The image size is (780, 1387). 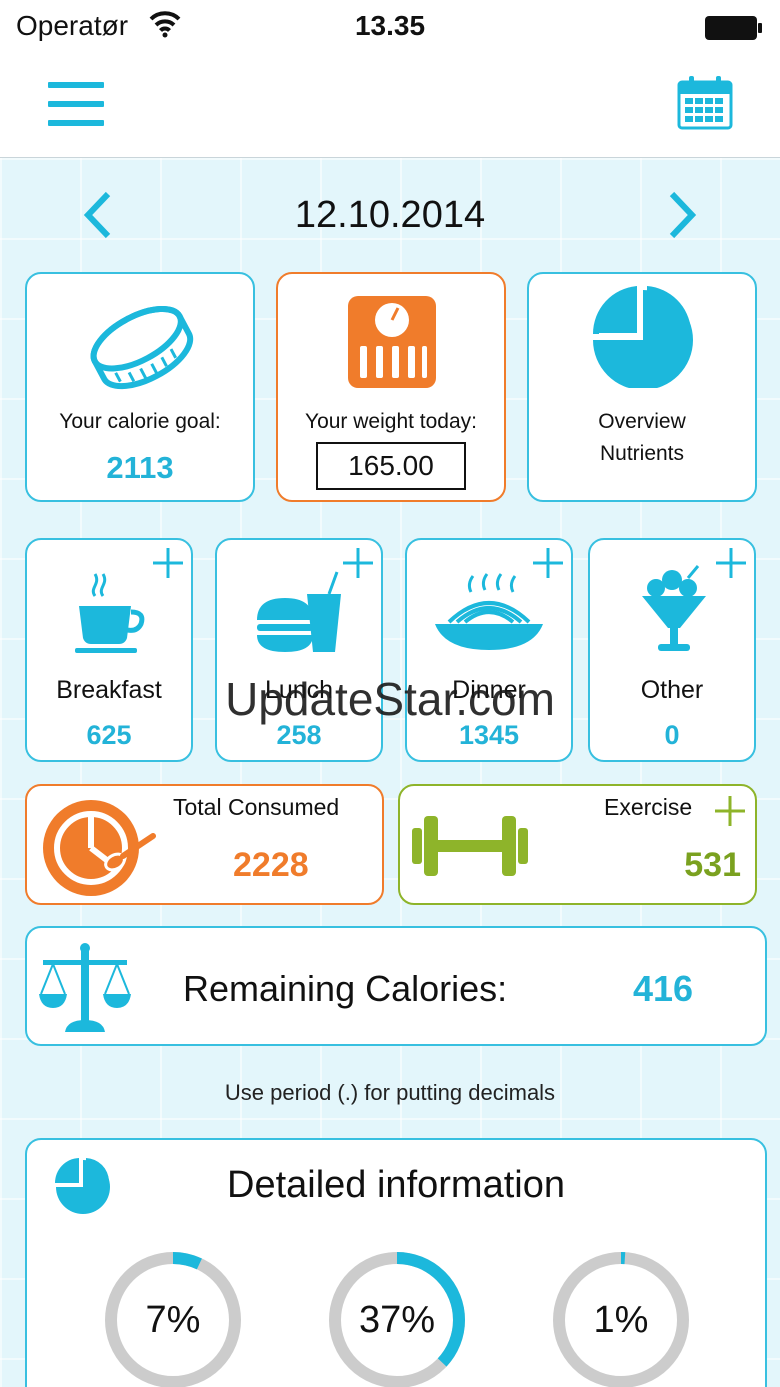 I want to click on other-card: Other 0, so click(x=672, y=650).